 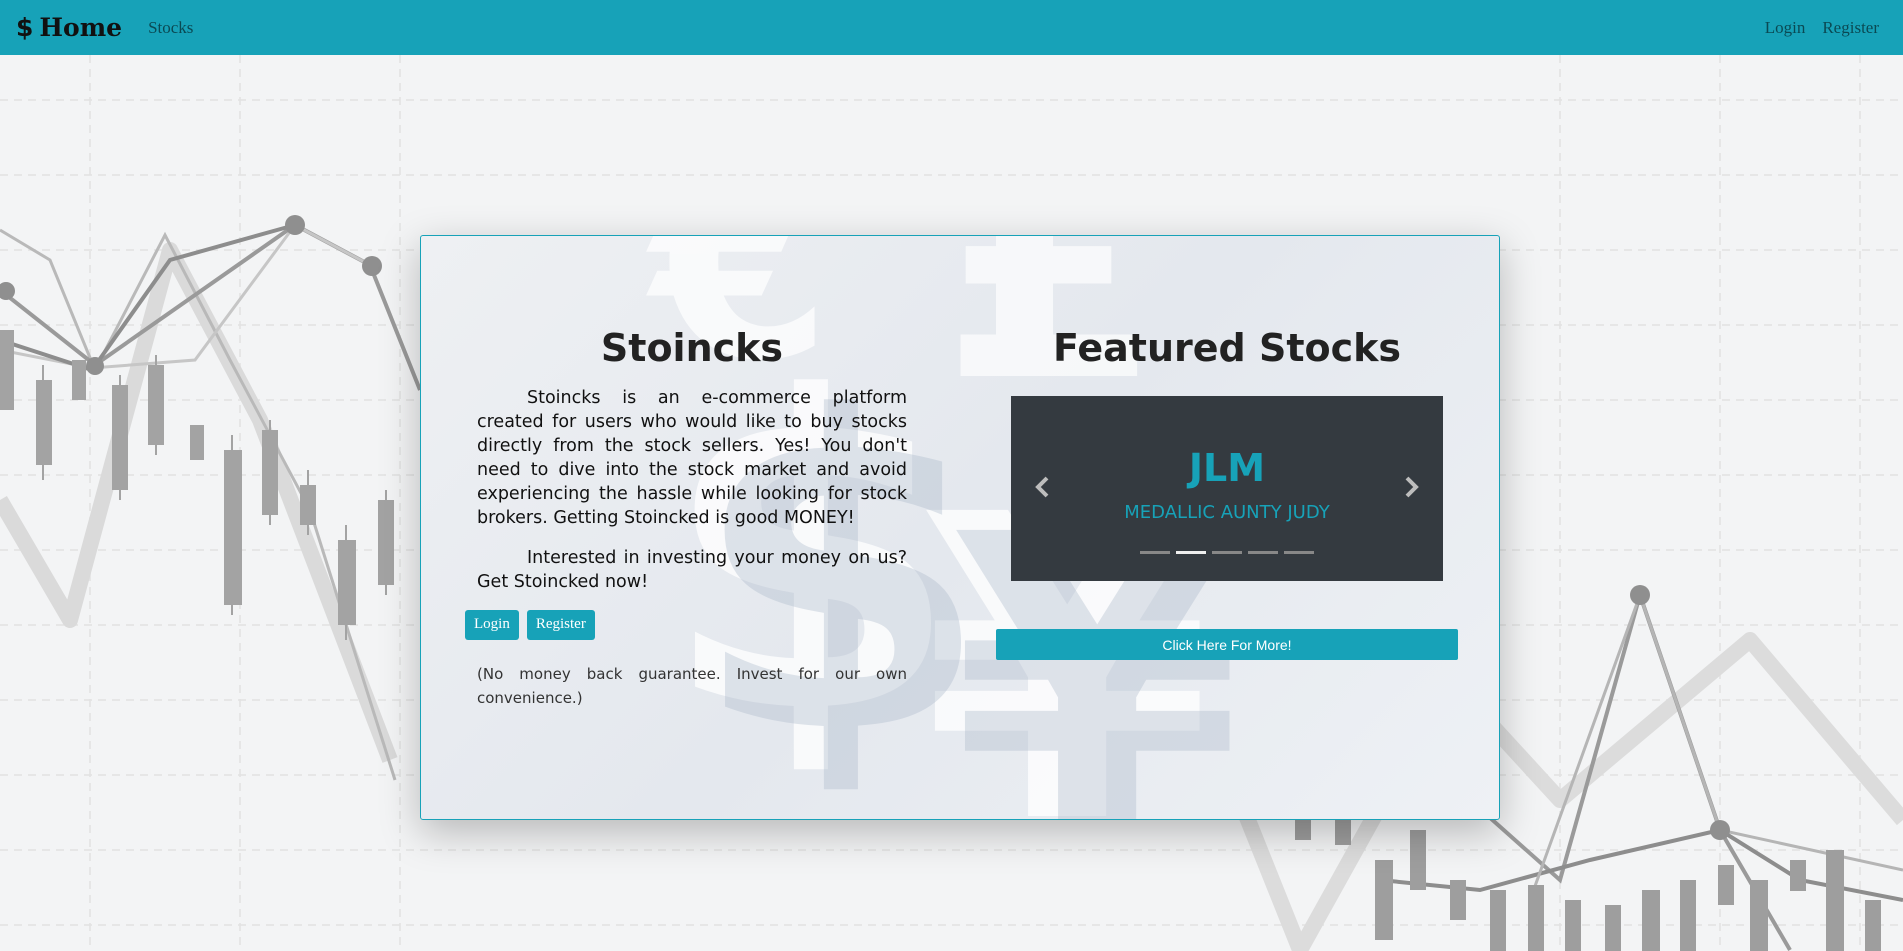 I want to click on nav-auth-links: Login Register, so click(x=1826, y=28).